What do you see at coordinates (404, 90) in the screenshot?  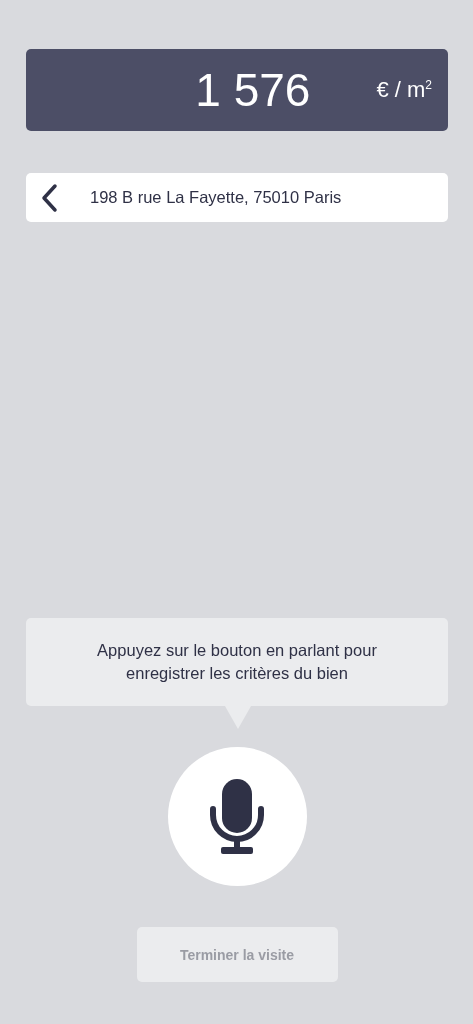 I see `price-unit: € / m$^{2}$` at bounding box center [404, 90].